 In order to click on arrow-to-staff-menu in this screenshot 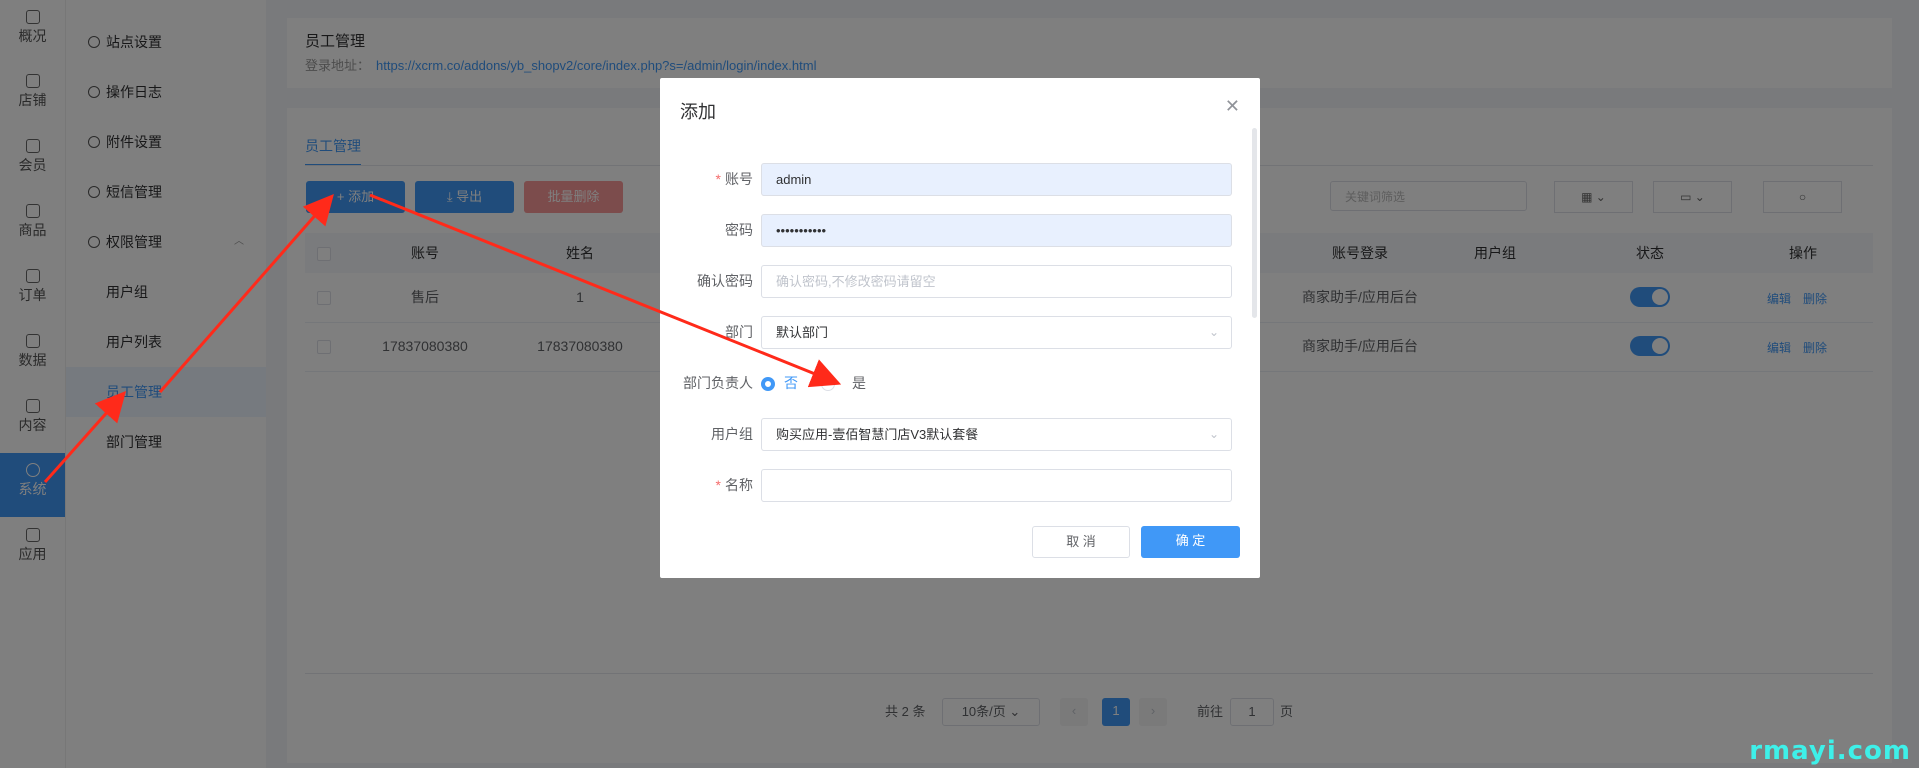, I will do `click(84, 437)`.